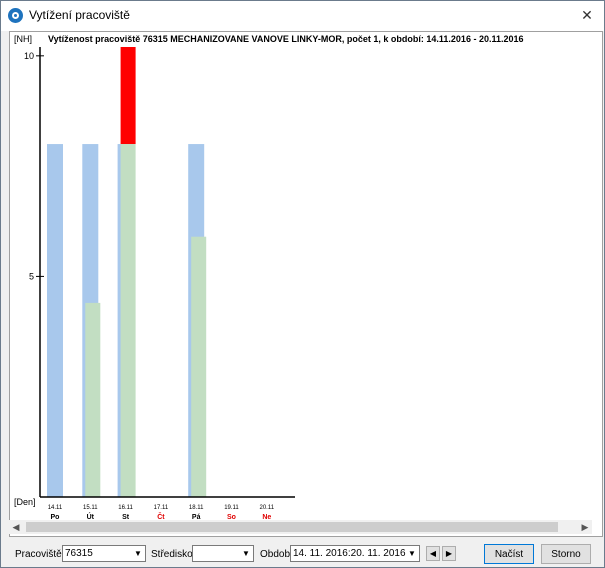  Describe the element at coordinates (125, 508) in the screenshot. I see `x-tick-label-date: 16.11` at that location.